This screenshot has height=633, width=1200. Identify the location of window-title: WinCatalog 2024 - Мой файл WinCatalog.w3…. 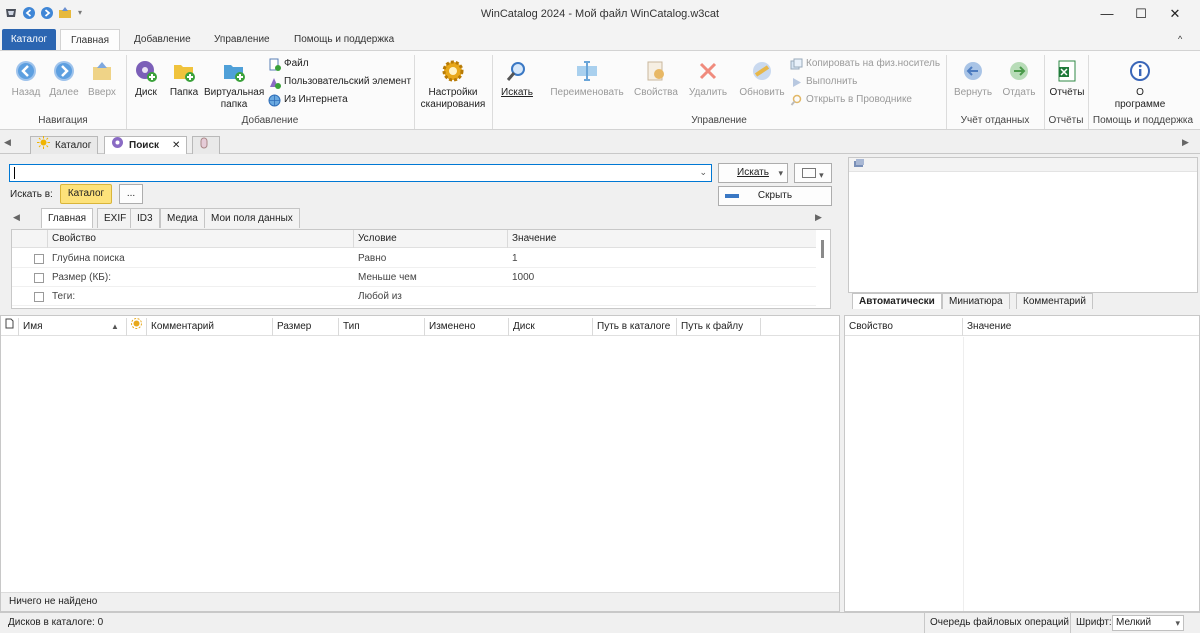
(600, 14).